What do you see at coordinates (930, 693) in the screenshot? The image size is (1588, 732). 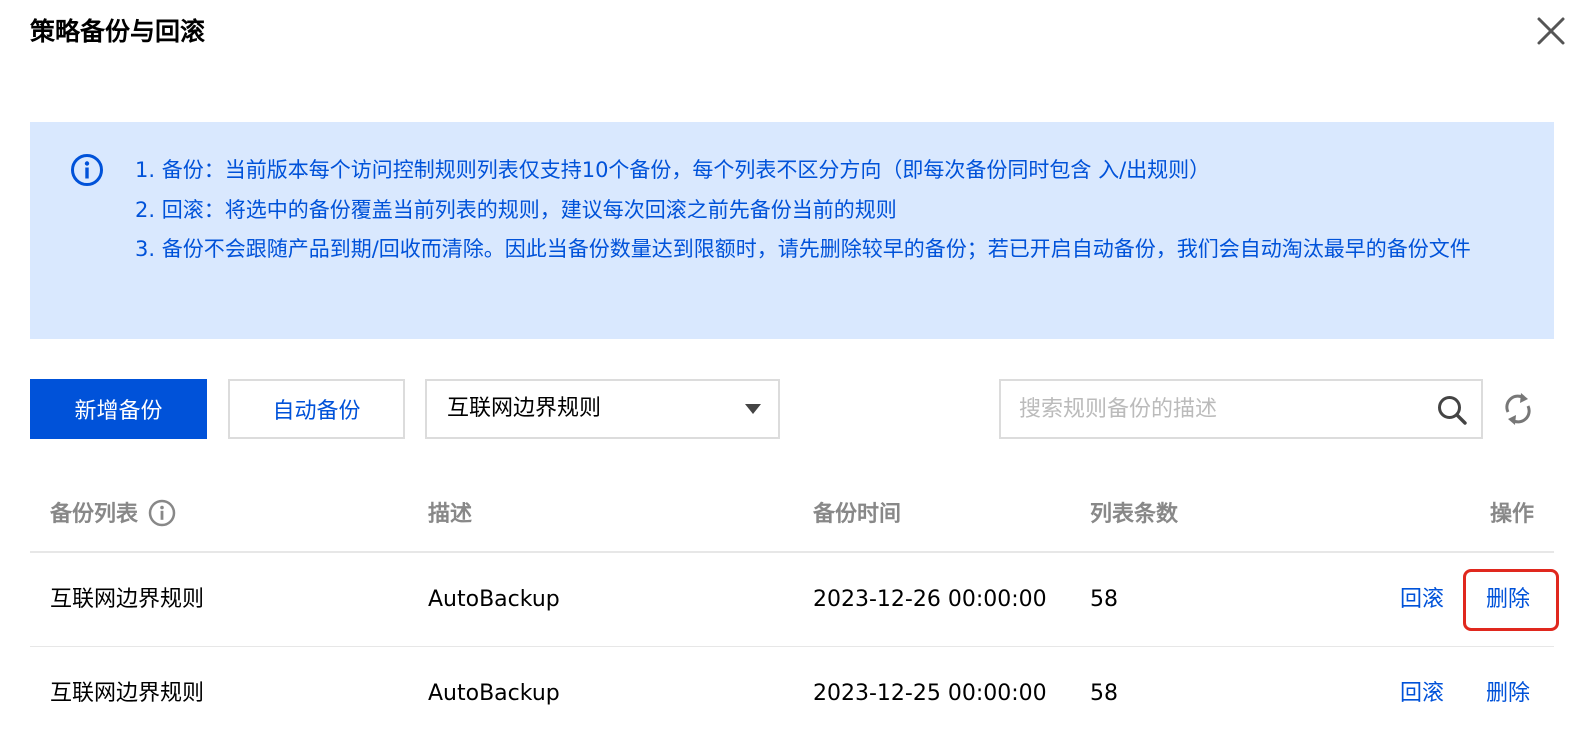 I see `cell-time: 2023-12-25 00:00:00` at bounding box center [930, 693].